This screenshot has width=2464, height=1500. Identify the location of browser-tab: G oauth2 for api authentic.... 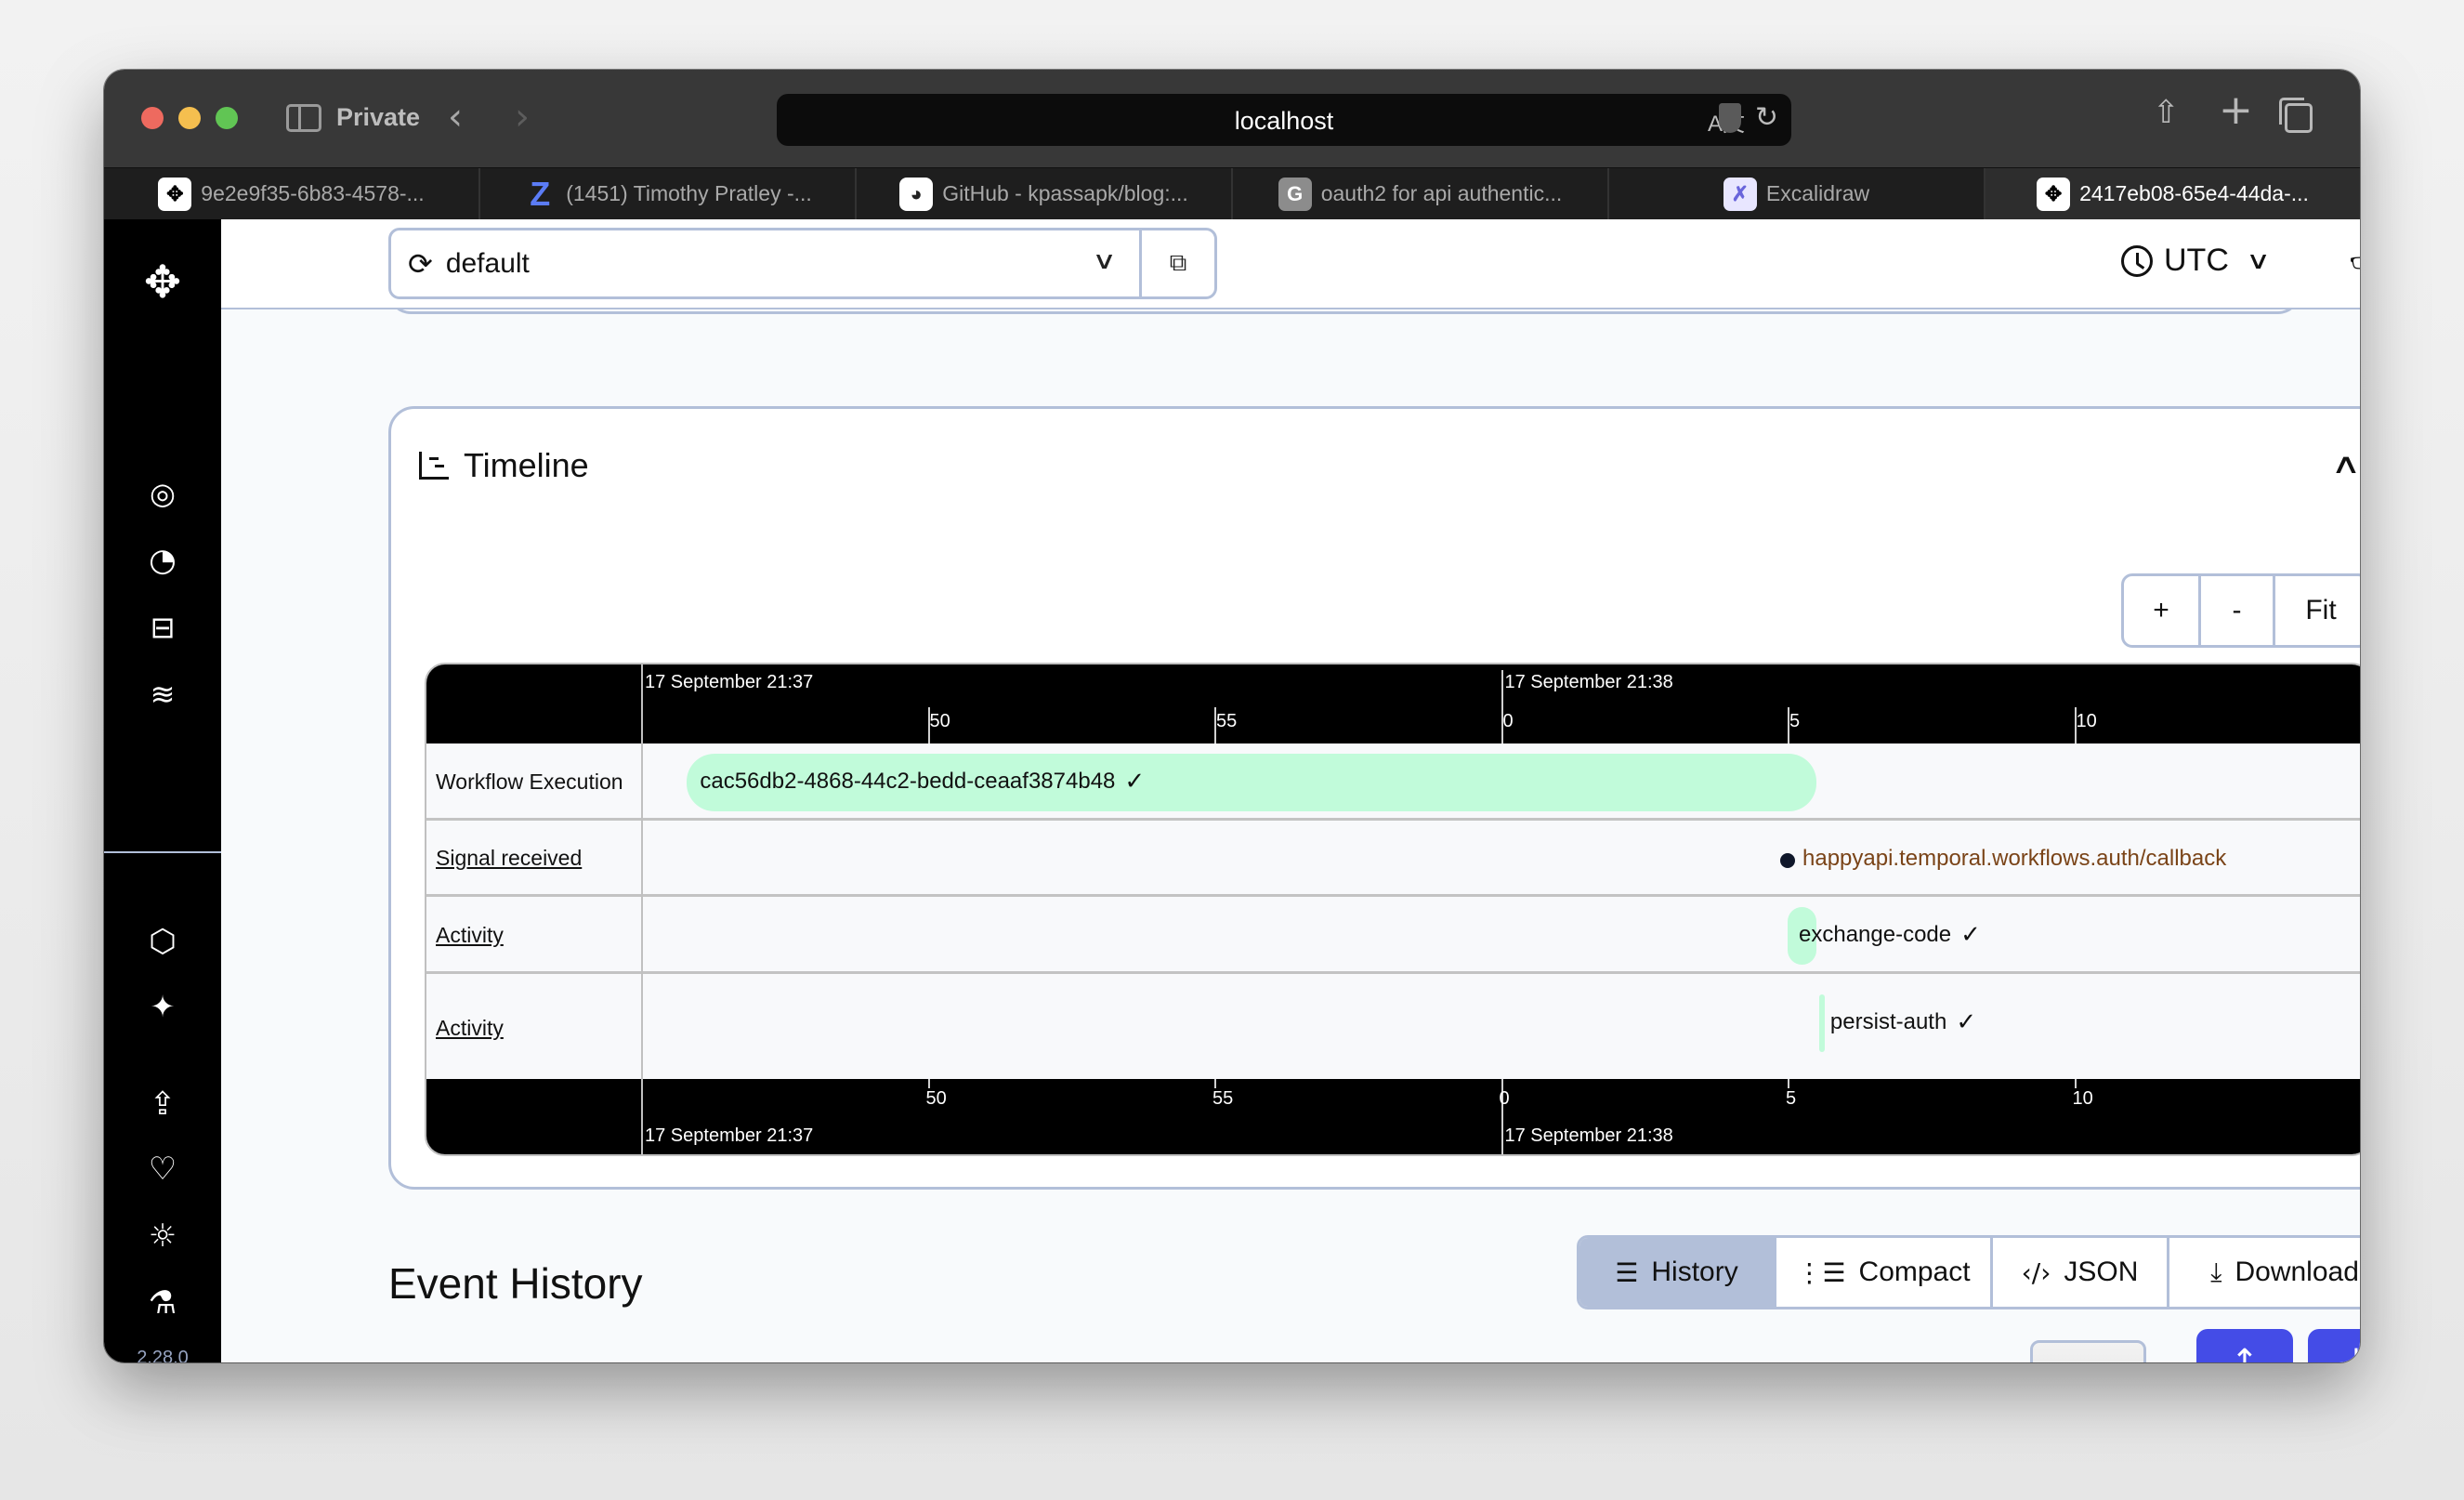
(1421, 194).